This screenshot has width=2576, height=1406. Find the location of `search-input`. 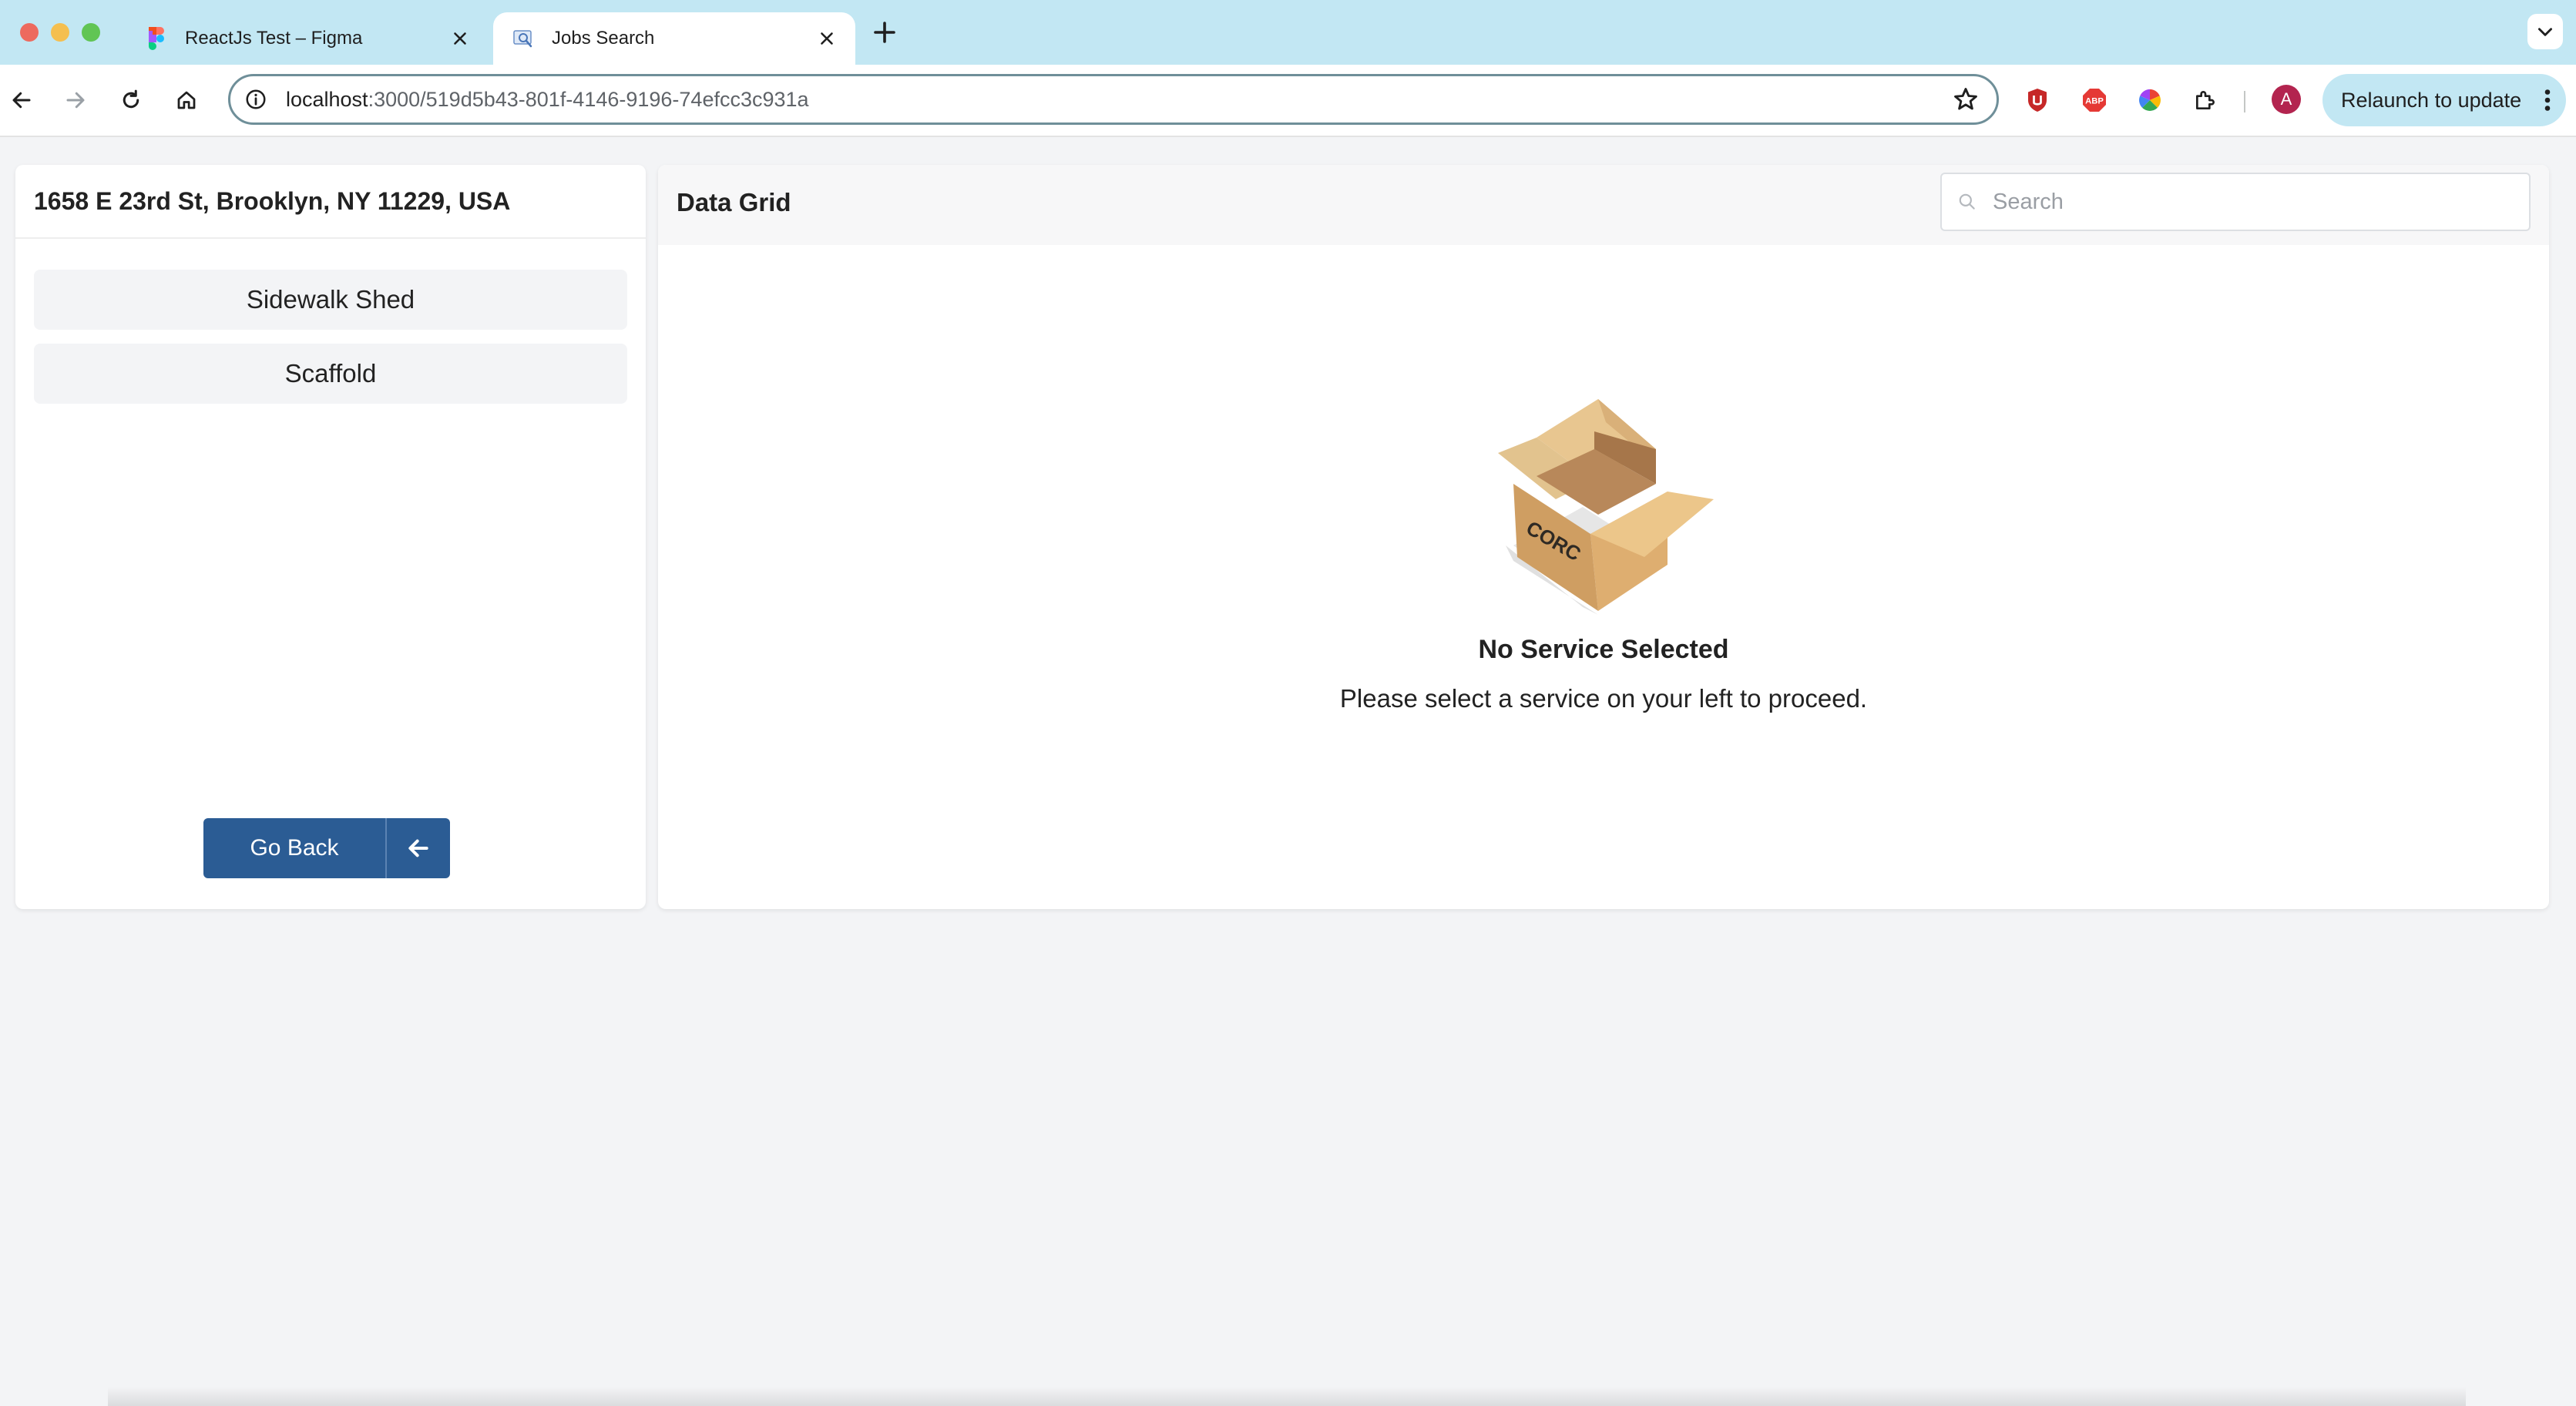

search-input is located at coordinates (2260, 202).